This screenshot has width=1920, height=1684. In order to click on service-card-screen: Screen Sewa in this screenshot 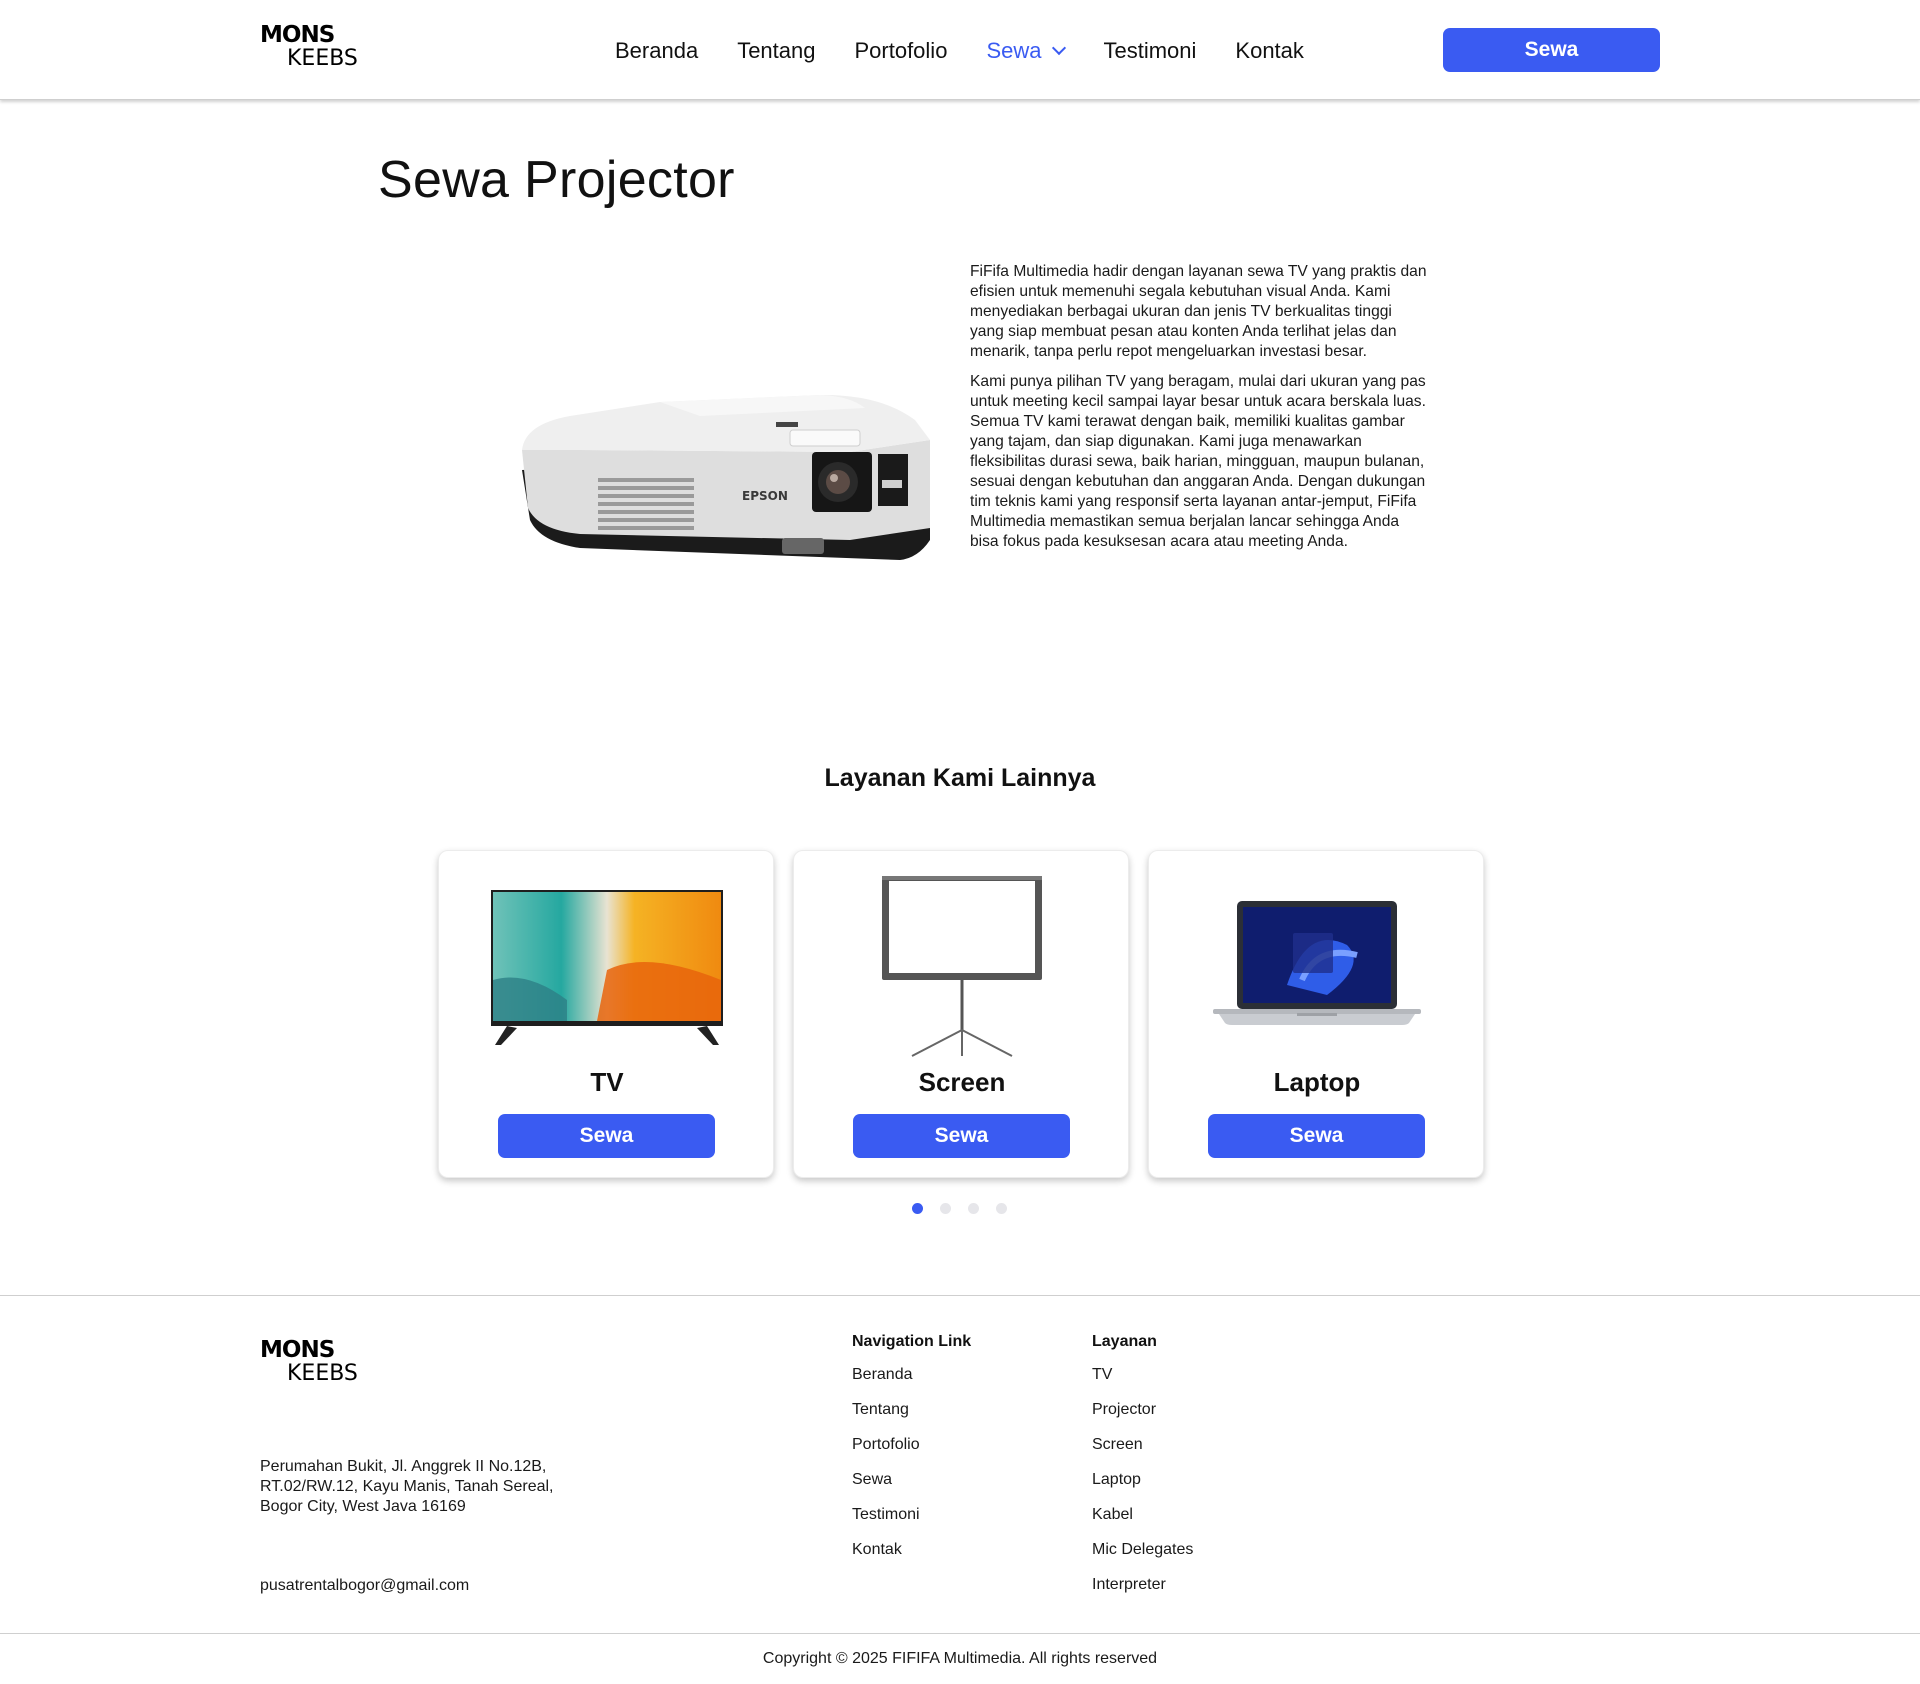, I will do `click(961, 1014)`.